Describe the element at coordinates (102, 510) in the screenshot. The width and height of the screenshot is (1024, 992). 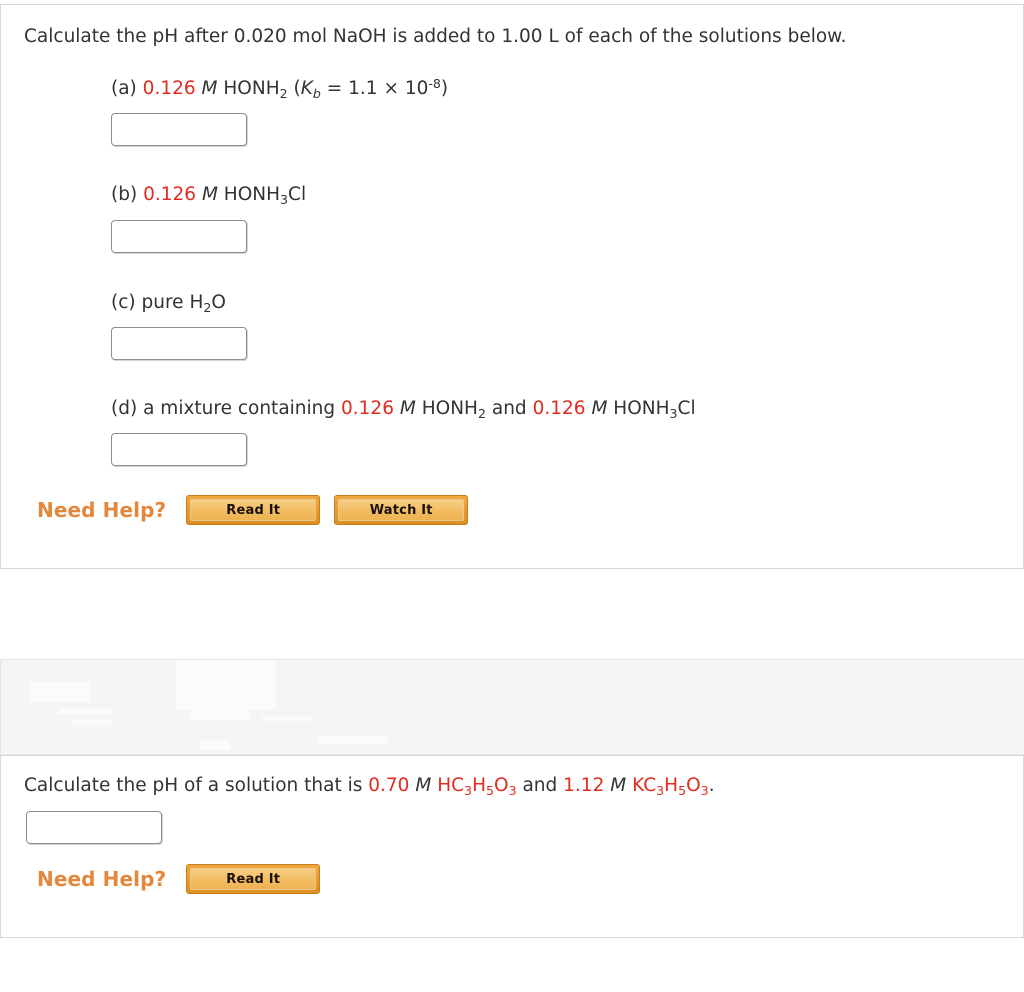
I see `need-help-label-1: Need Help?` at that location.